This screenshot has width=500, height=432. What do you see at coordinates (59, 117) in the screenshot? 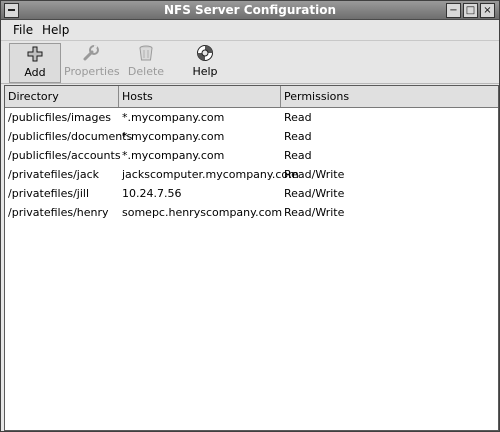
I see `cell-directory: /publicfiles/images` at bounding box center [59, 117].